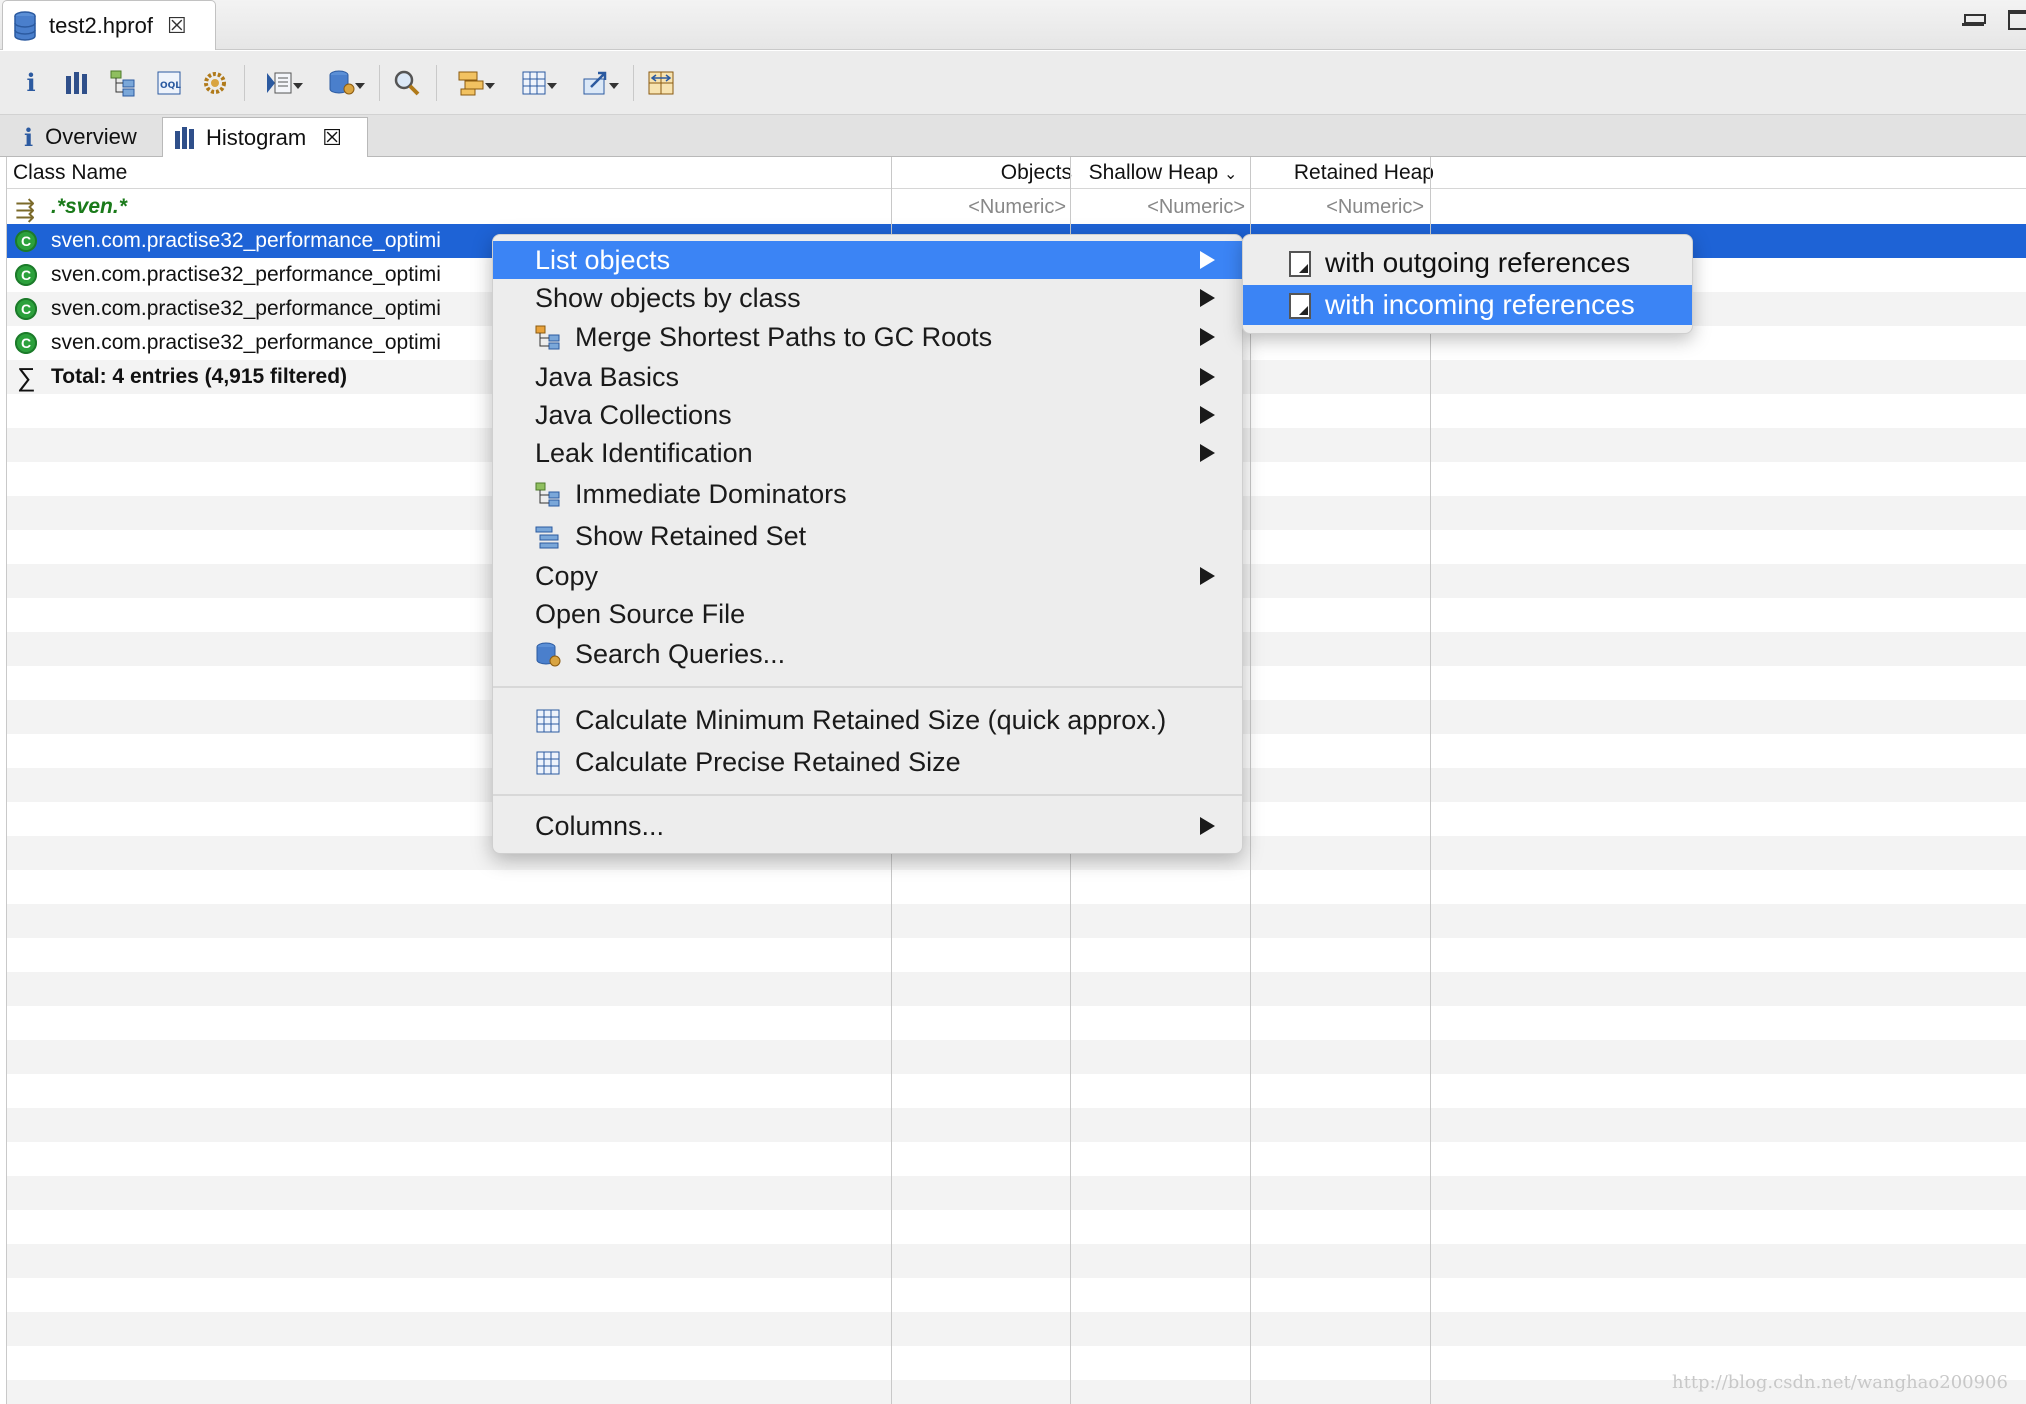 The image size is (2026, 1404). I want to click on editor-tab-test2-hprof: test2.hprof ☒, so click(109, 25).